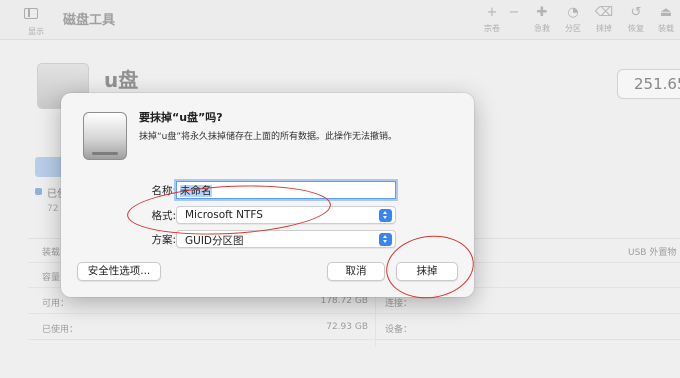 Image resolution: width=680 pixels, height=378 pixels. I want to click on external-disk-icon, so click(105, 136).